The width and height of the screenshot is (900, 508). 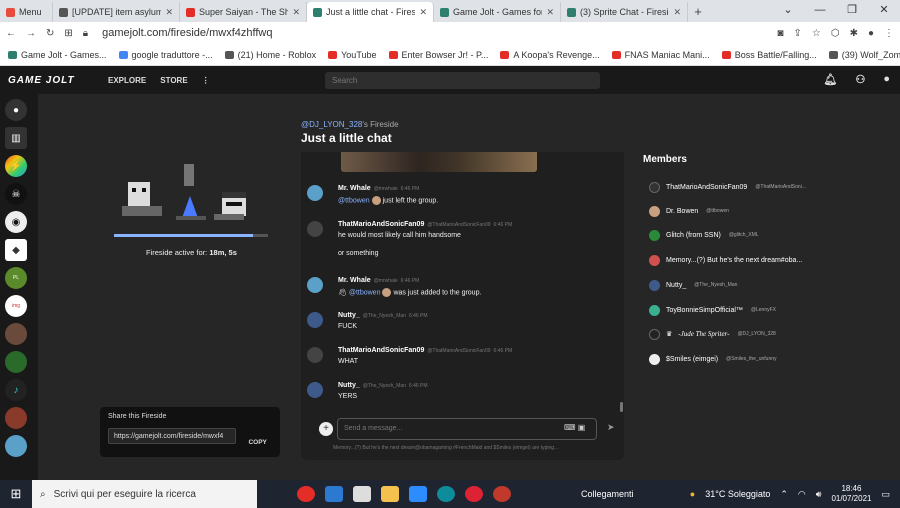 I want to click on profile-icon: ●, so click(x=871, y=33).